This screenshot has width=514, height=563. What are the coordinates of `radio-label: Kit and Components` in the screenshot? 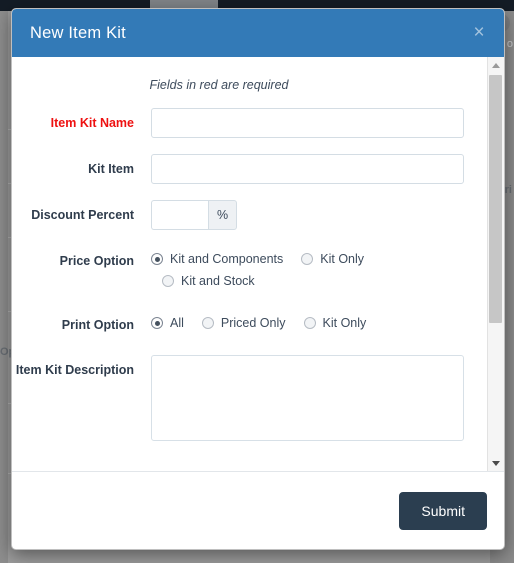 It's located at (227, 259).